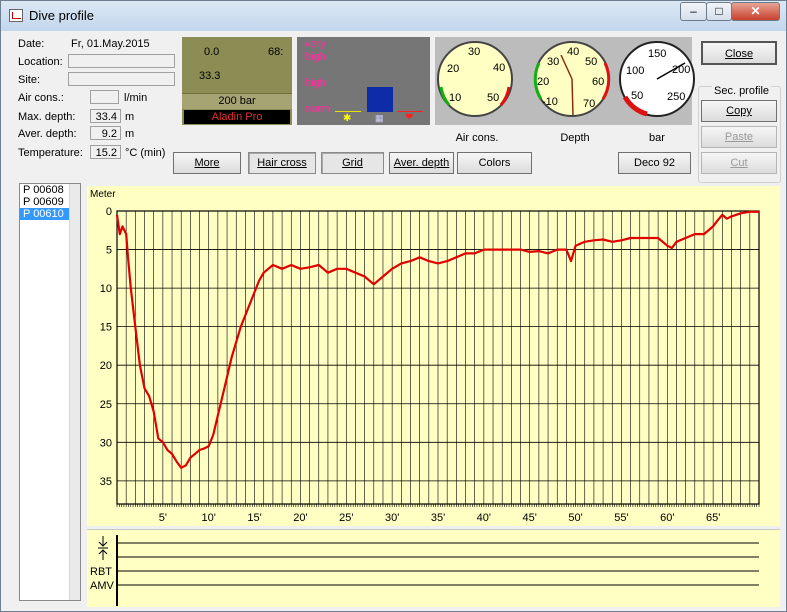 This screenshot has width=787, height=612. I want to click on minimize-button: –, so click(693, 11).